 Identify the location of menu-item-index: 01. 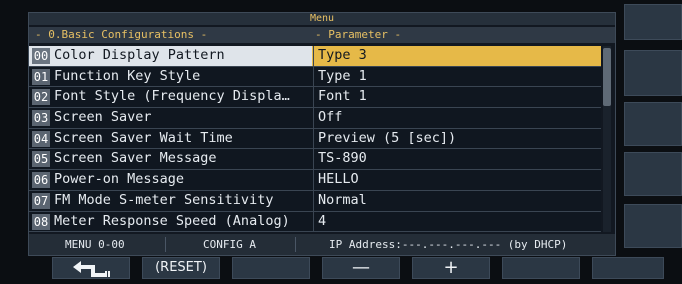
(41, 76).